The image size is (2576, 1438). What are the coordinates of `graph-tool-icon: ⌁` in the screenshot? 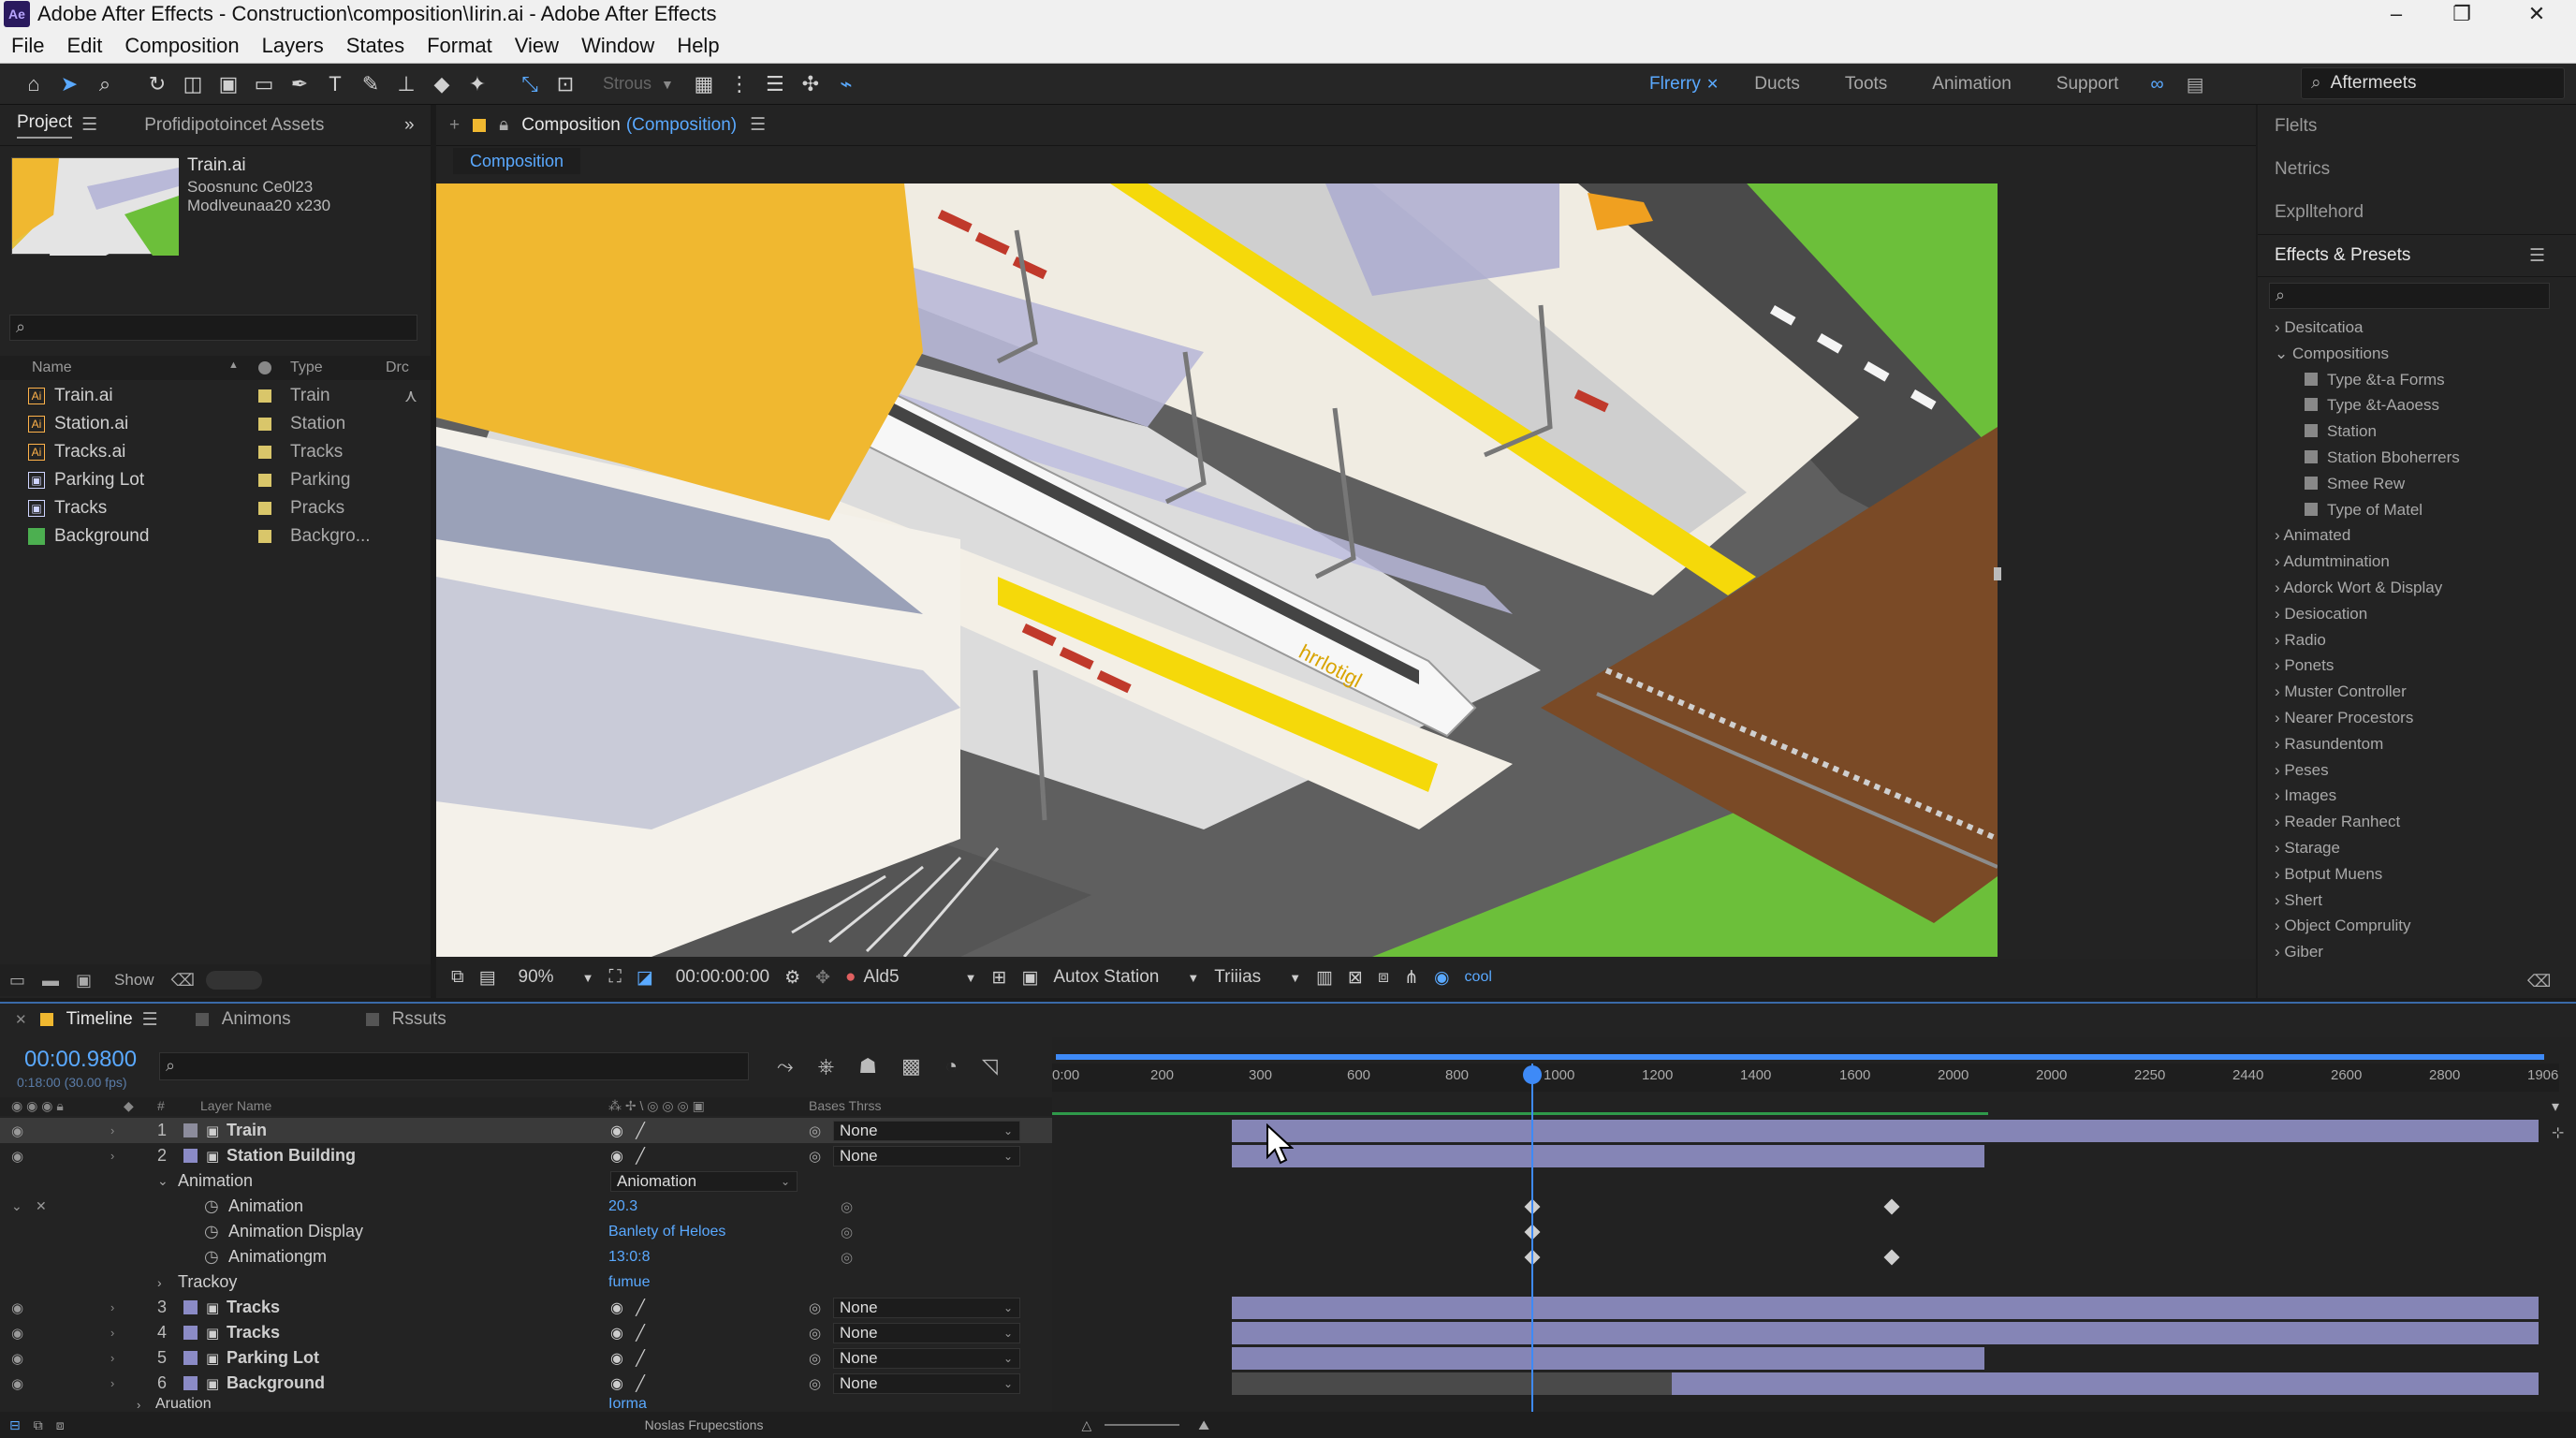 It's located at (846, 84).